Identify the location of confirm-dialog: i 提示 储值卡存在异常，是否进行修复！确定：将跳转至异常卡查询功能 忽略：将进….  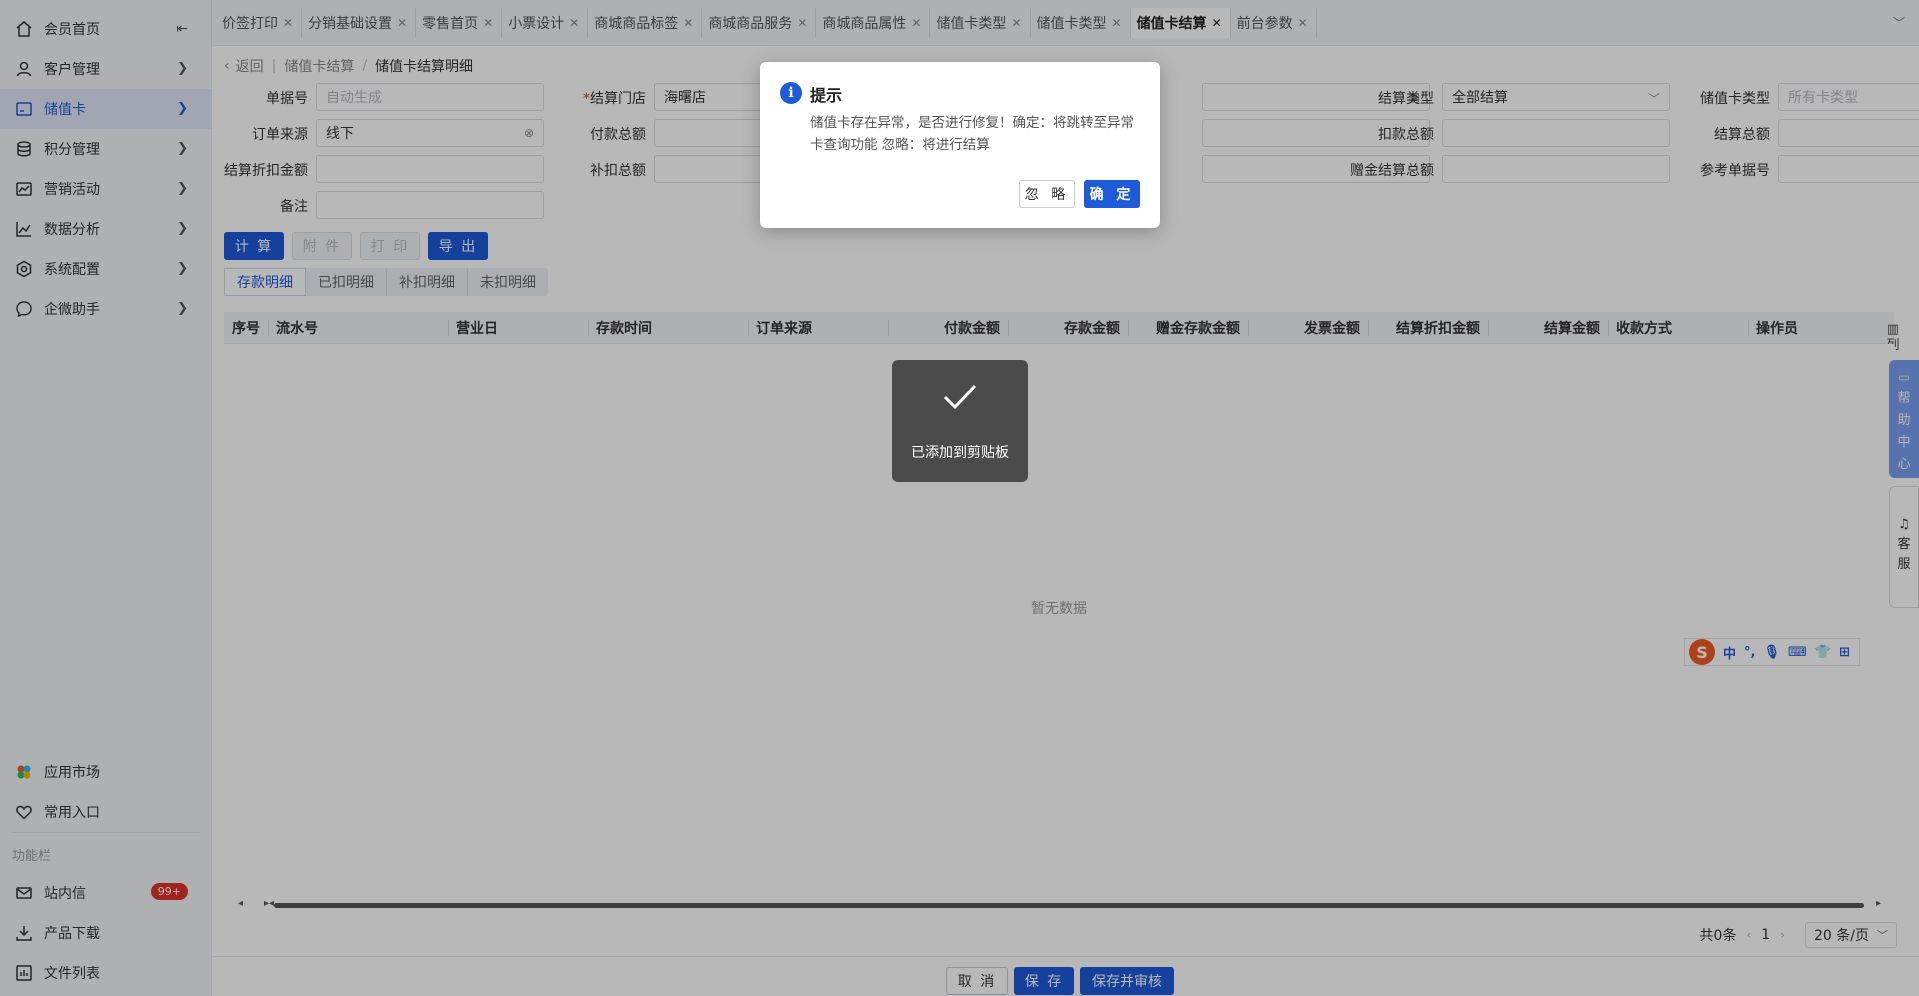
(960, 145).